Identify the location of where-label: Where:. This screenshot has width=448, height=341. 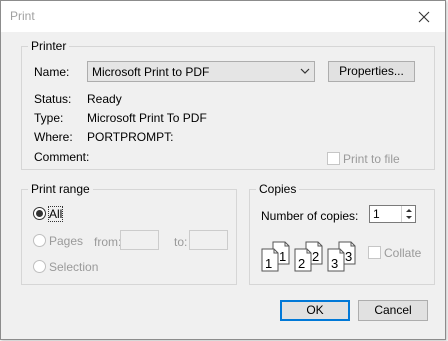
(53, 137).